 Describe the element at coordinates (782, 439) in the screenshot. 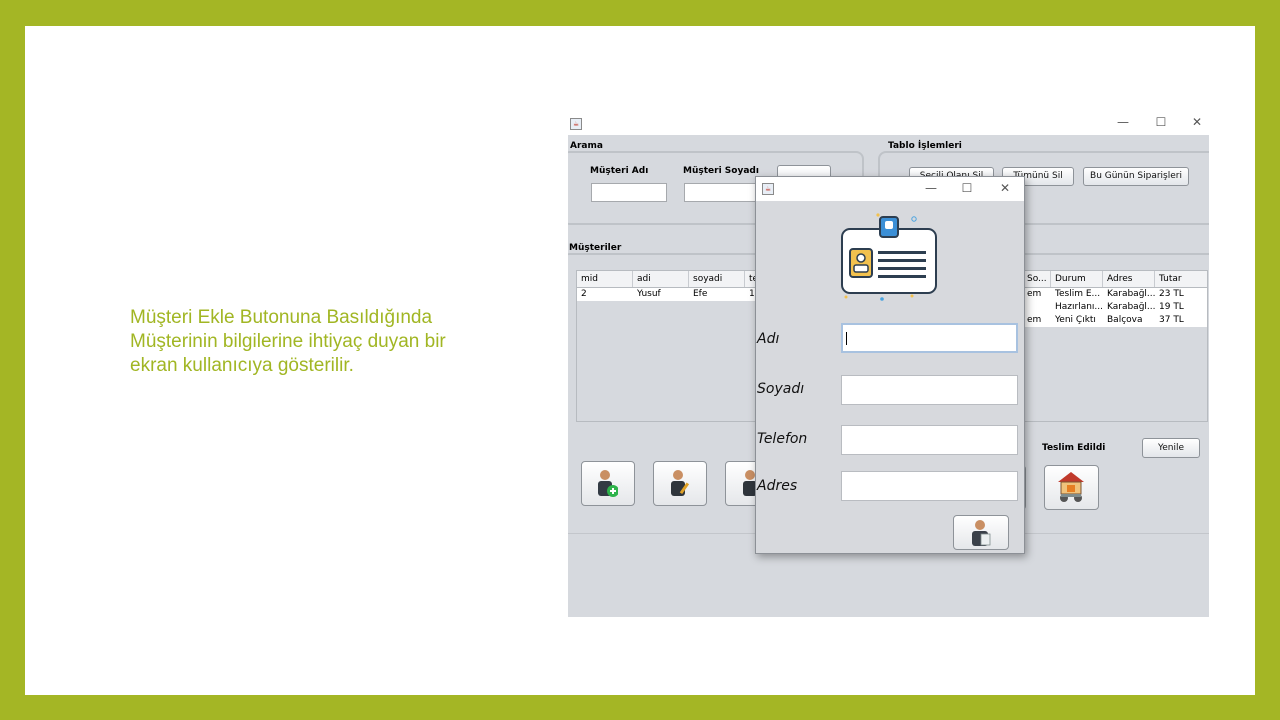

I see `phone-label: Telefon` at that location.